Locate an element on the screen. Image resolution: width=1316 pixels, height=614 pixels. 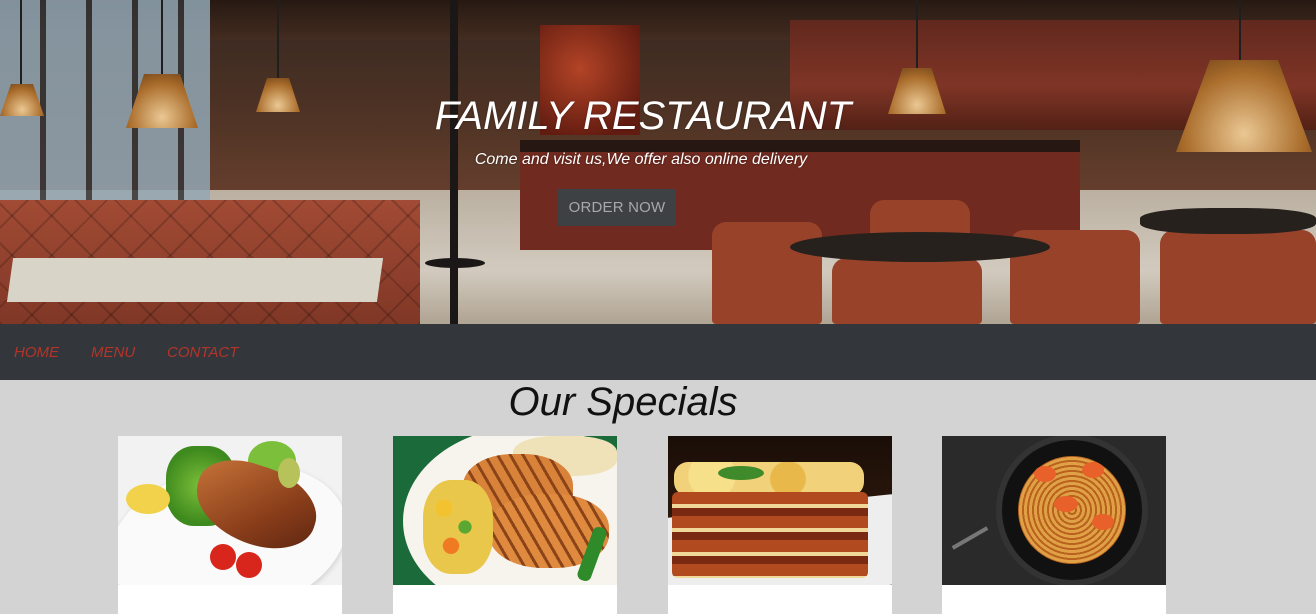
hero-title: FAMILY RESTAURANT is located at coordinates (643, 116).